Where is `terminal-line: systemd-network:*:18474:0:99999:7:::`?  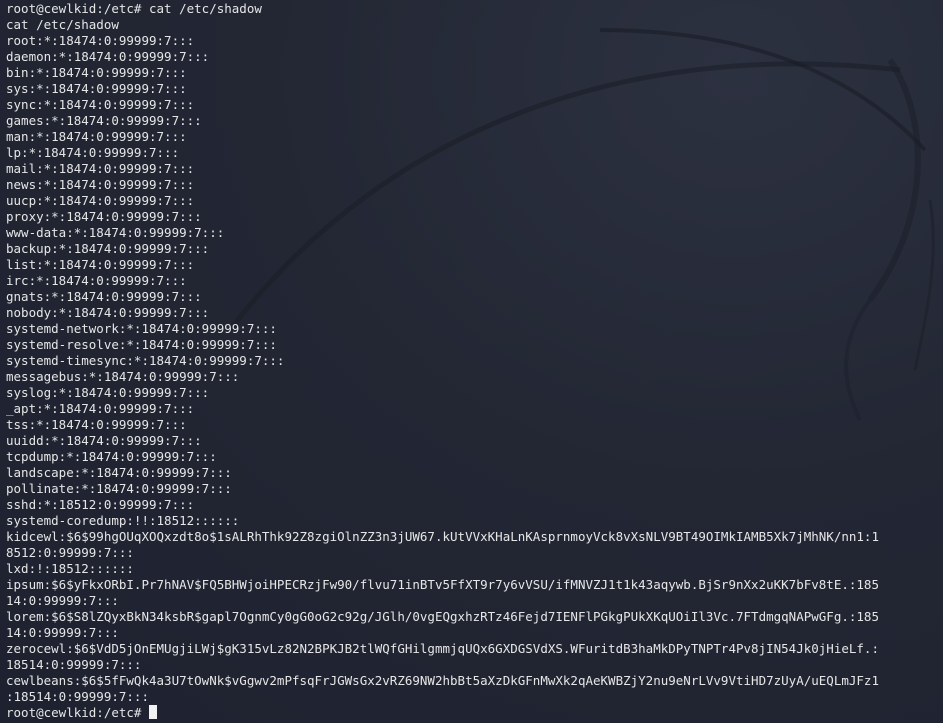
terminal-line: systemd-network:*:18474:0:99999:7::: is located at coordinates (141, 328).